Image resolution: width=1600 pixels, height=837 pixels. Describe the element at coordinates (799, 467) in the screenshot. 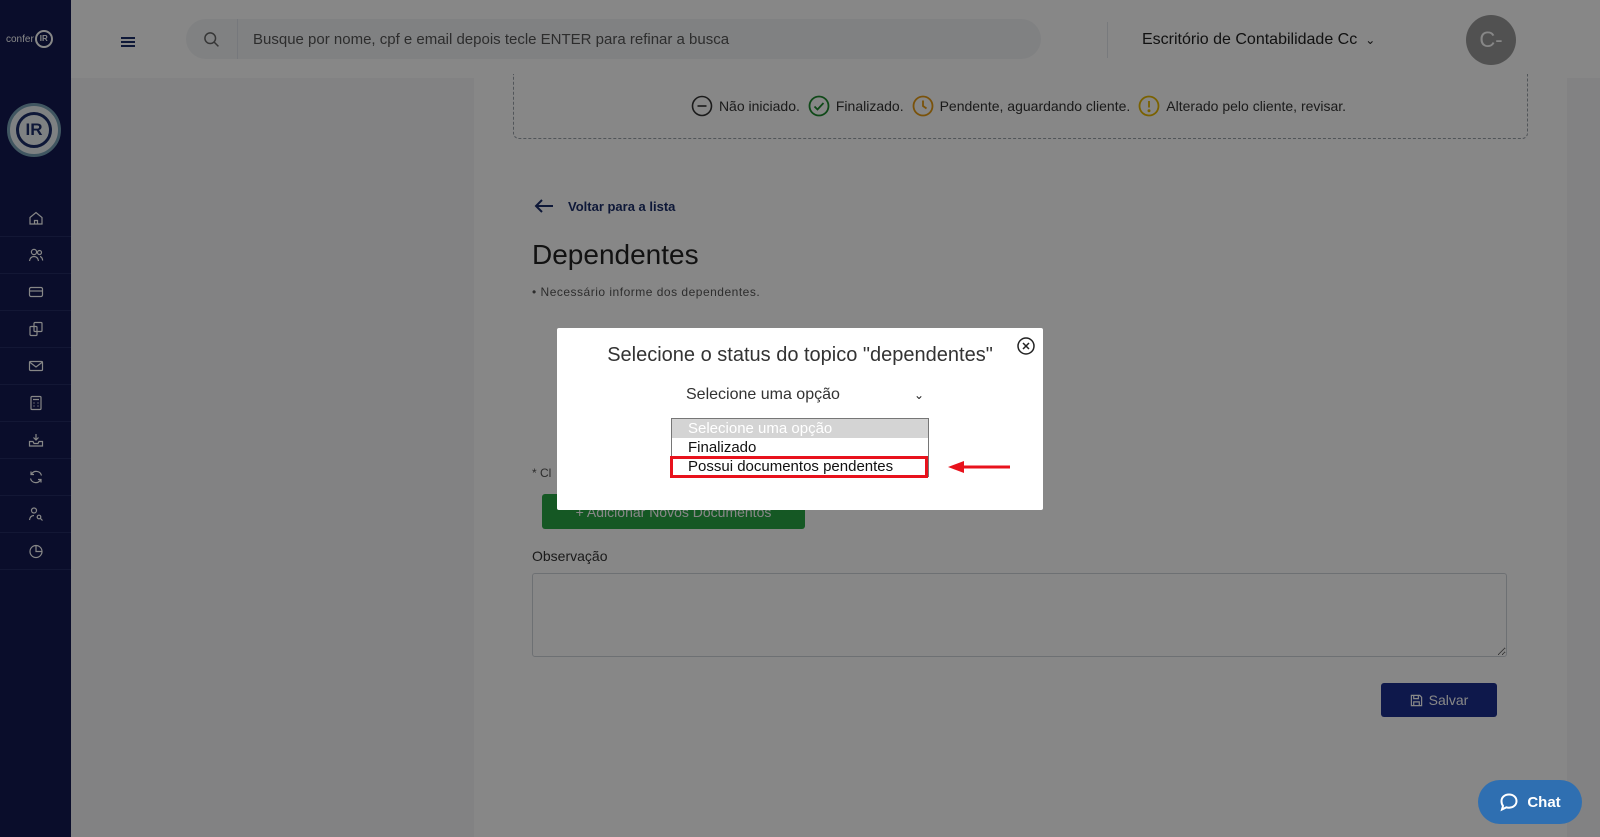

I see `highlight-annotation` at that location.